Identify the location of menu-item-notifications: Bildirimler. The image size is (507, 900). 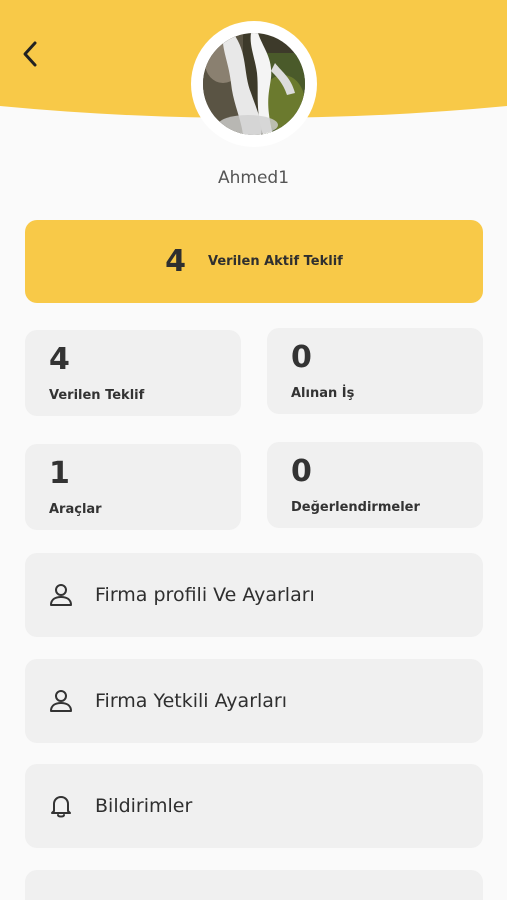
(254, 806).